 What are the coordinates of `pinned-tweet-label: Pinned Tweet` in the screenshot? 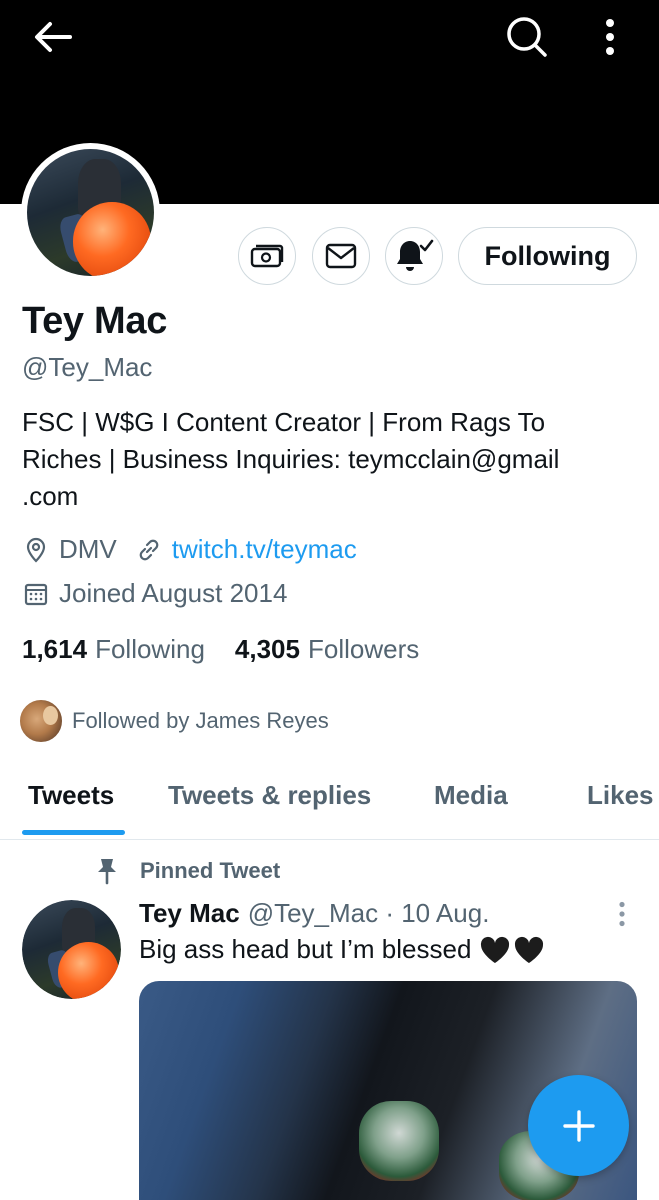 It's located at (210, 870).